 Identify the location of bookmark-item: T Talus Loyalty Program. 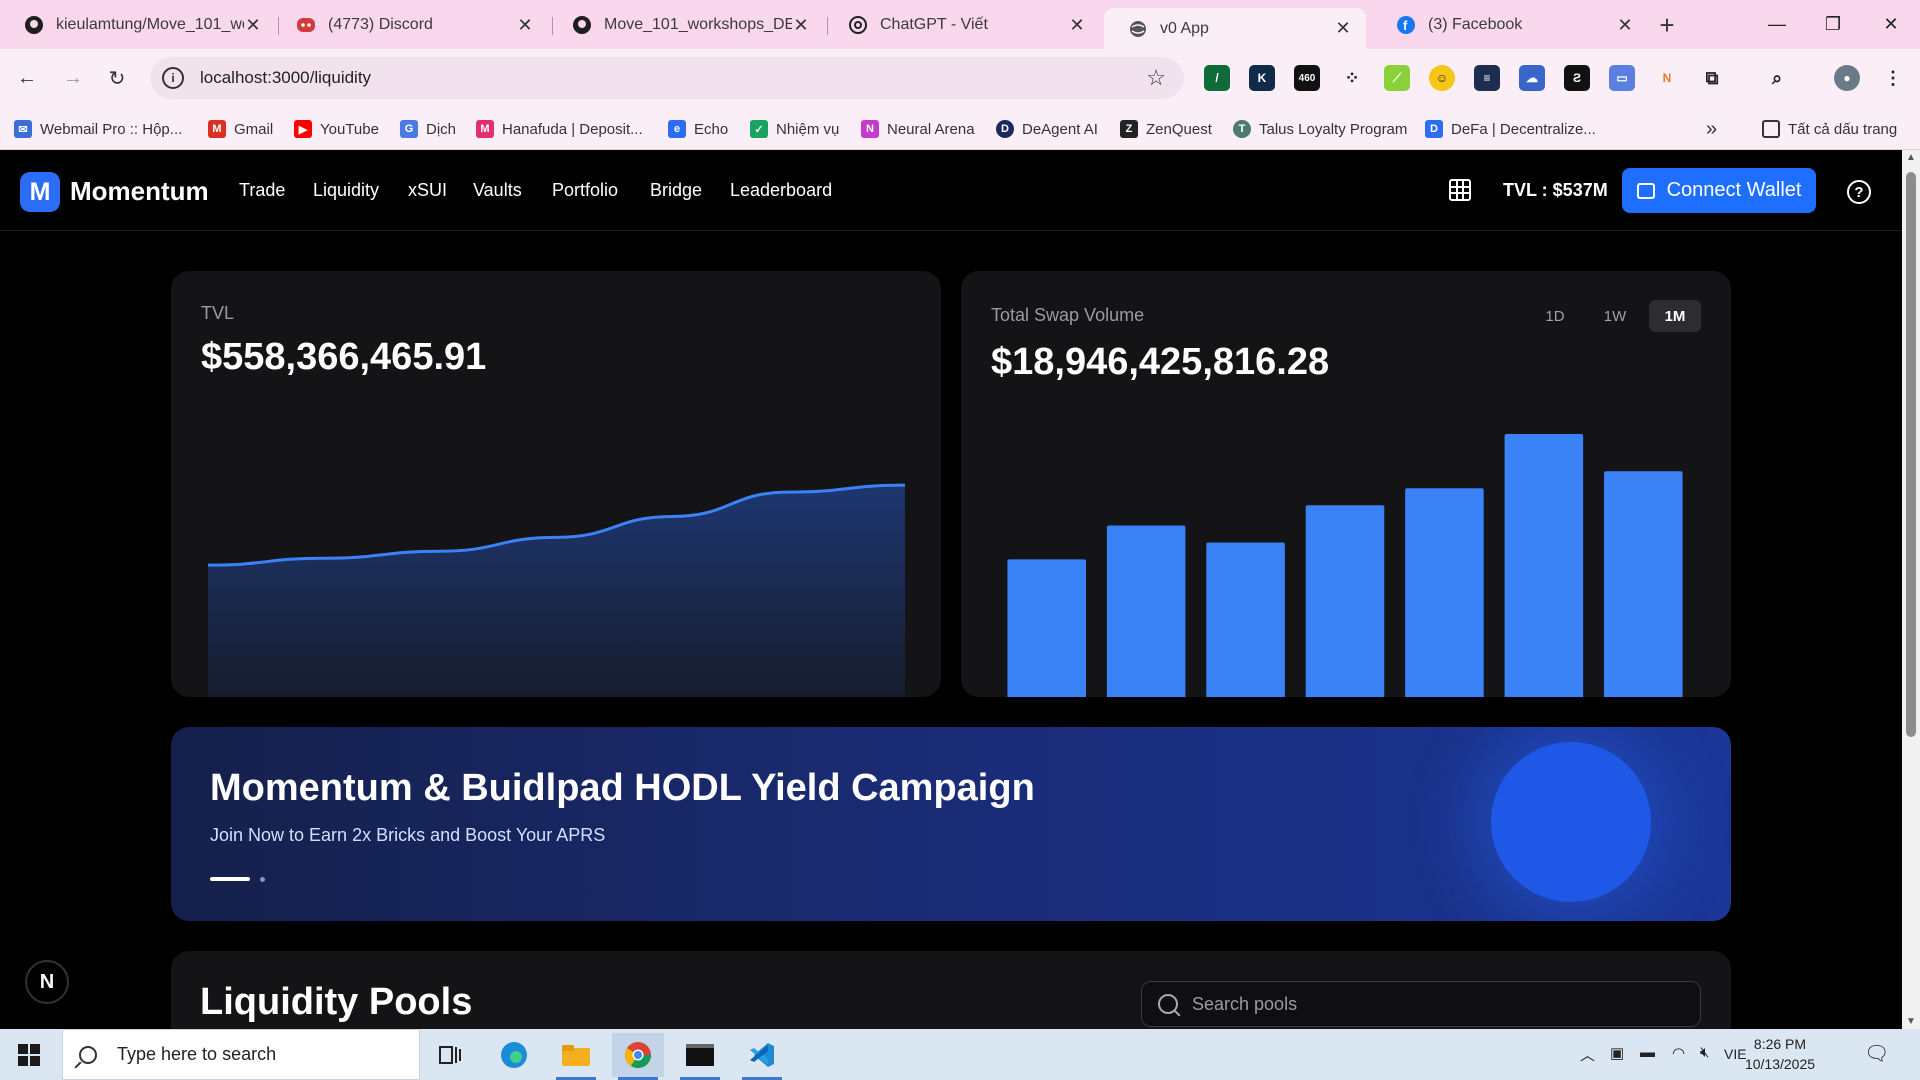
(1320, 129).